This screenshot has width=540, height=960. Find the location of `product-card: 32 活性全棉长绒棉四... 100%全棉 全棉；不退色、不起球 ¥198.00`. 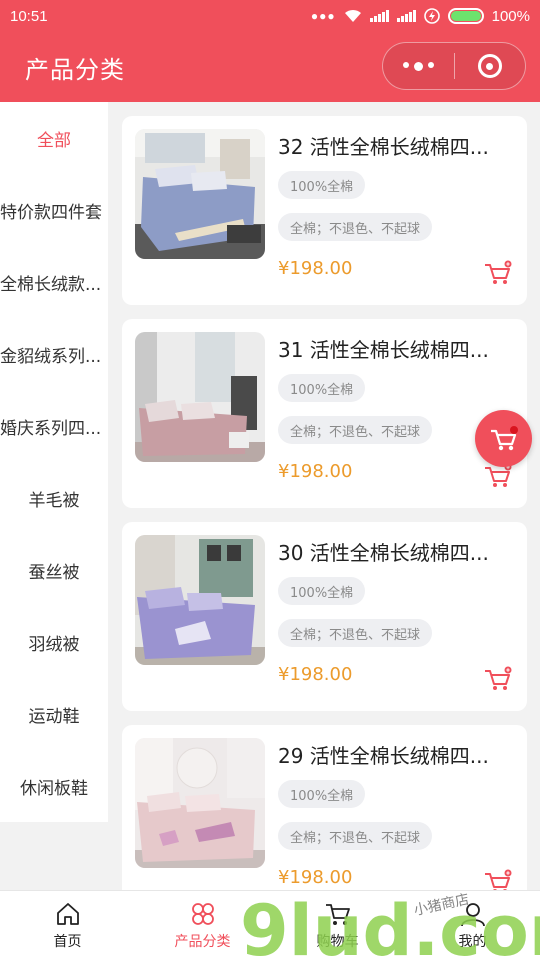

product-card: 32 活性全棉长绒棉四... 100%全棉 全棉；不退色、不起球 ¥198.00 is located at coordinates (324, 210).